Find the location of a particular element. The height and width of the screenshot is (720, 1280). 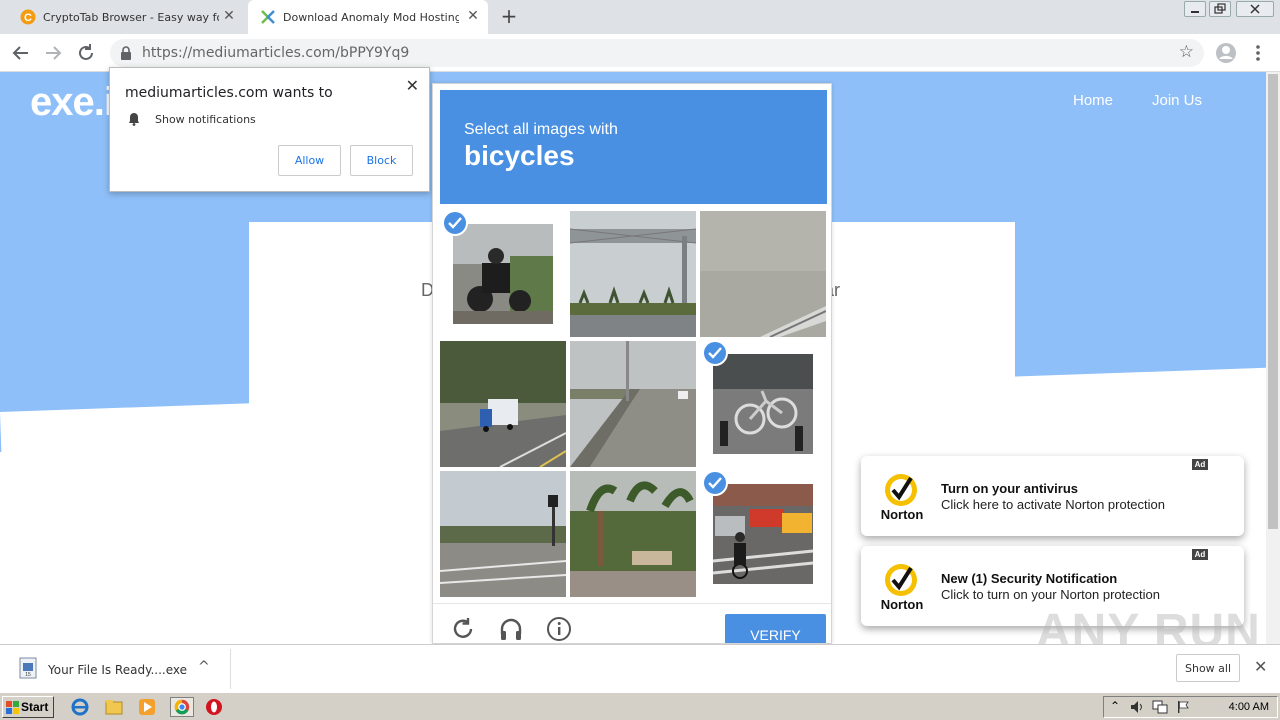

page-scrollbar is located at coordinates (1273, 358).